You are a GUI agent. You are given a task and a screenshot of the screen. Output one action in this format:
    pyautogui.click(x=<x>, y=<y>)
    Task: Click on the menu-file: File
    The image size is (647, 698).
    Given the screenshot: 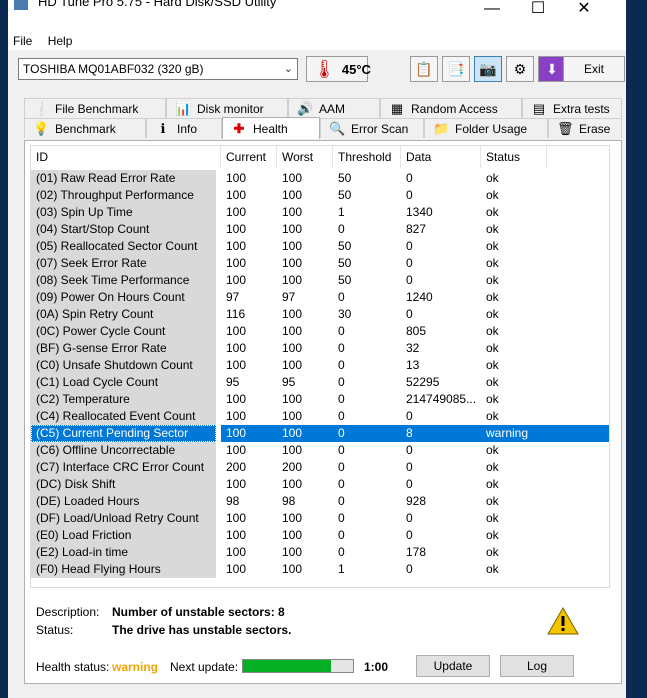 What is the action you would take?
    pyautogui.click(x=23, y=41)
    